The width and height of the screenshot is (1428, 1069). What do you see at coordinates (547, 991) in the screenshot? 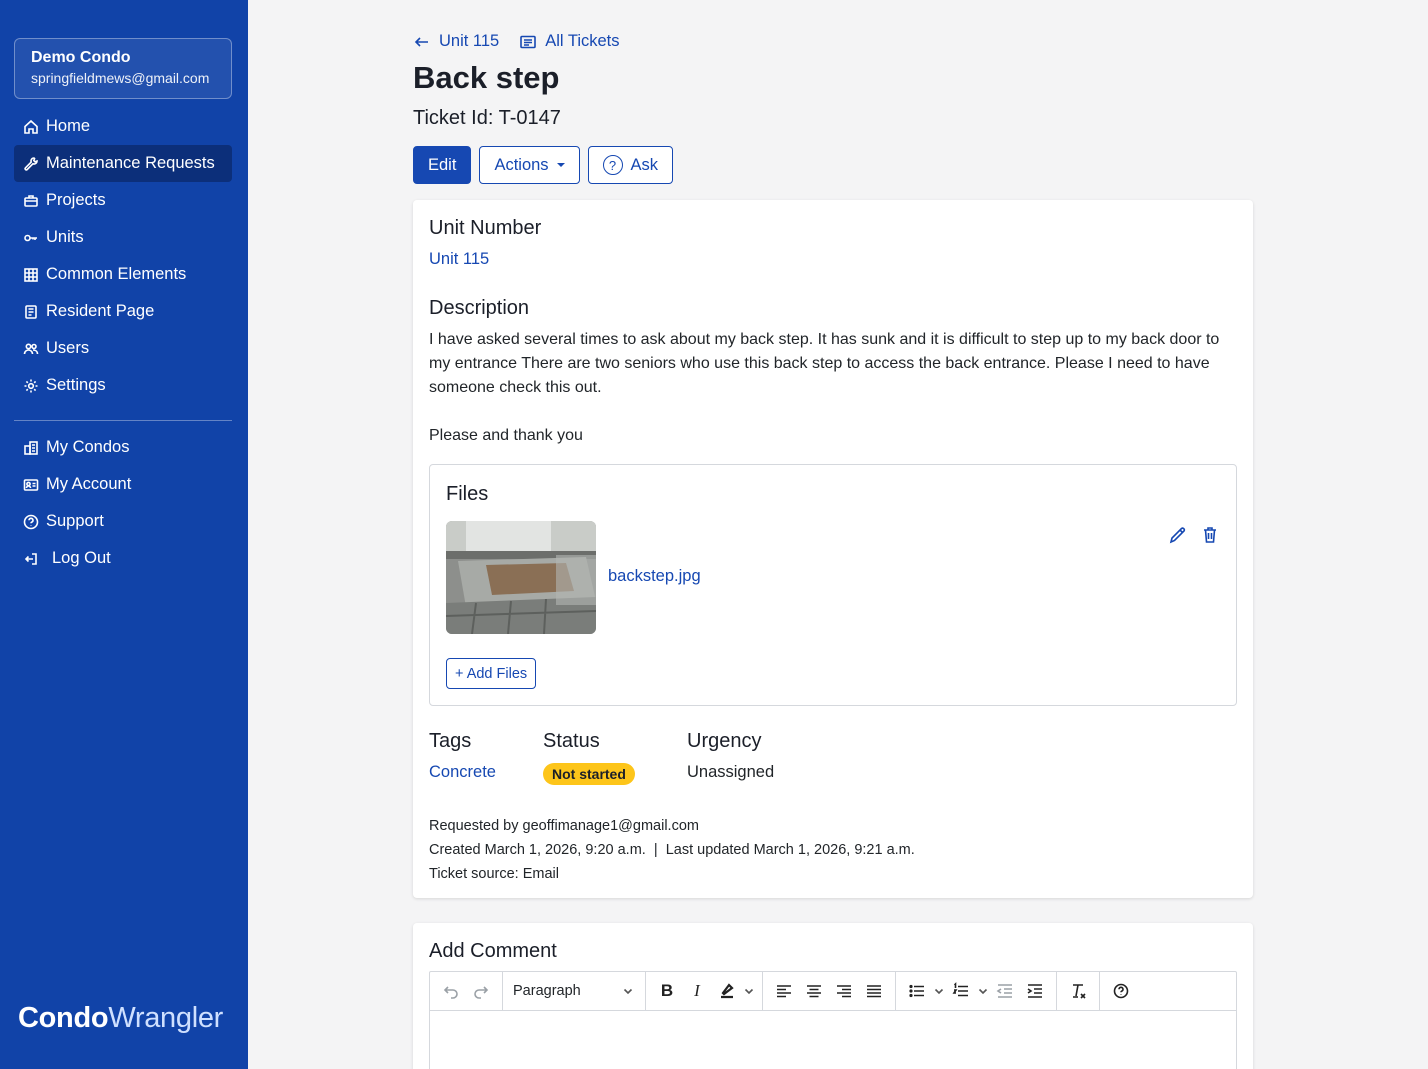
I see `block-format-value: Paragraph` at bounding box center [547, 991].